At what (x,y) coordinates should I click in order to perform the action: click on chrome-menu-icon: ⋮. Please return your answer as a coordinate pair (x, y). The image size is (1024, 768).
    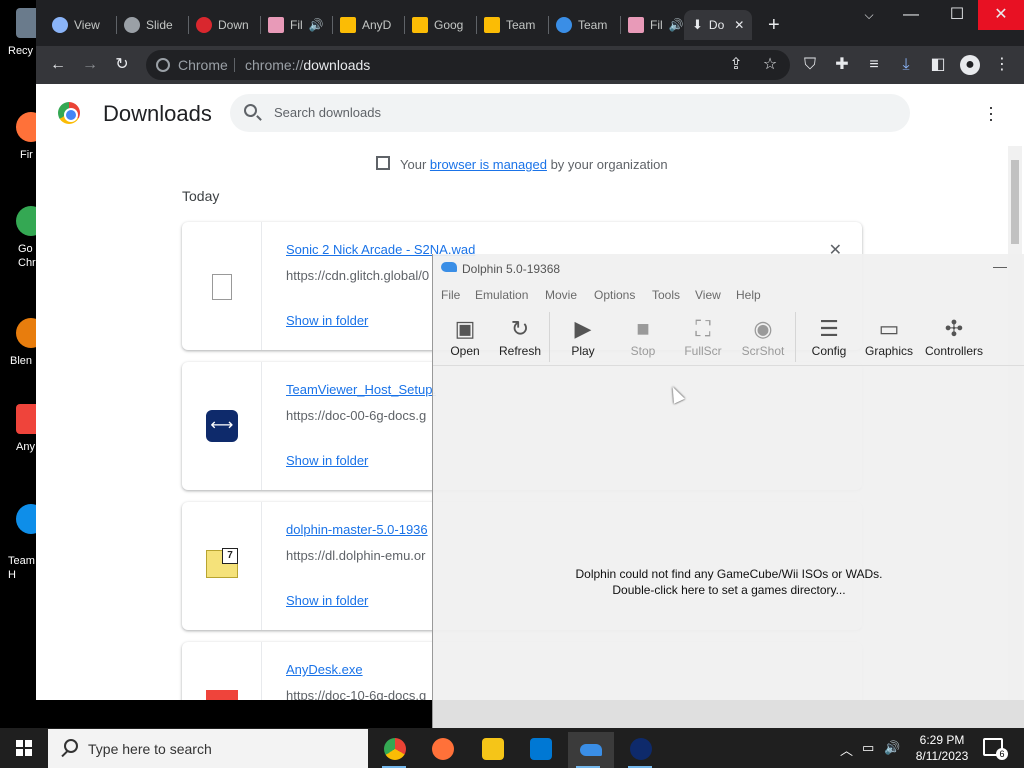
    Looking at the image, I should click on (1002, 65).